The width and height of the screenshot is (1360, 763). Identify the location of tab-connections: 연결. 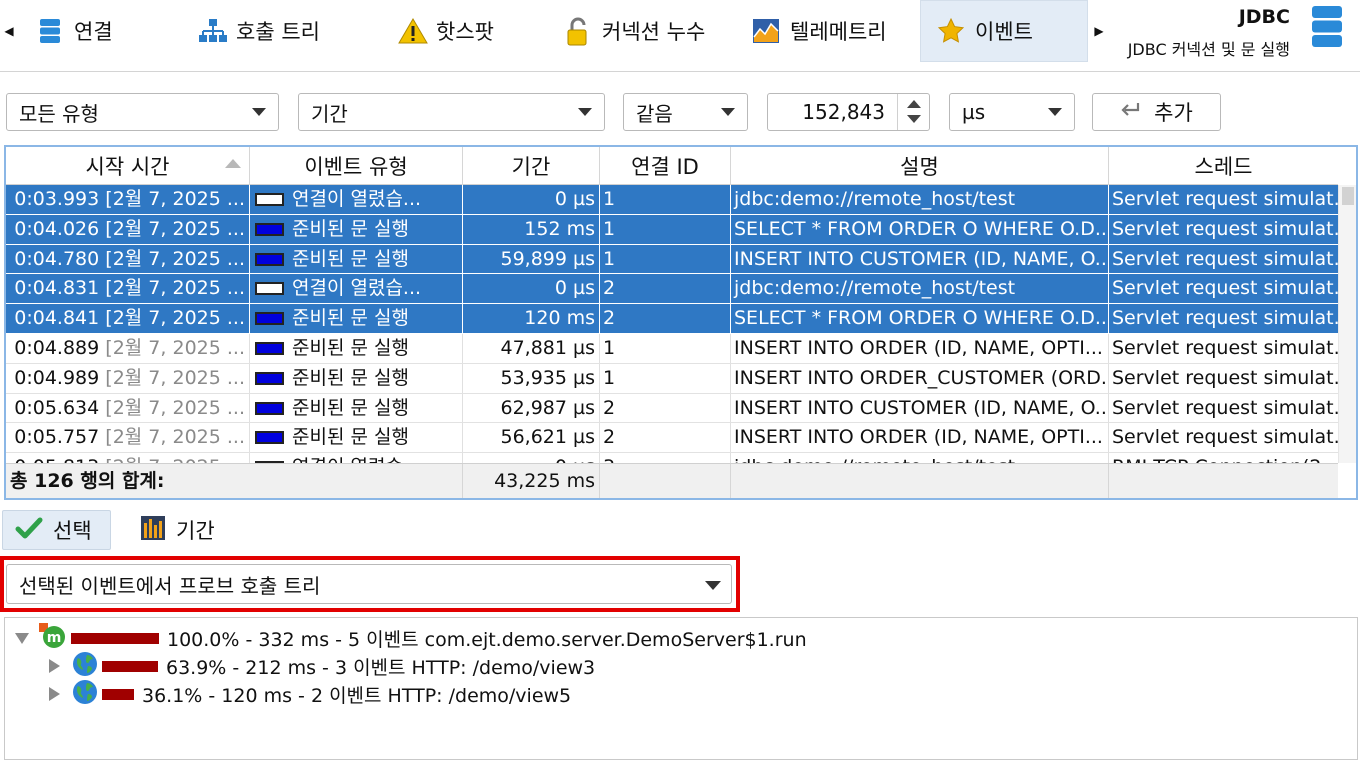
(74, 31).